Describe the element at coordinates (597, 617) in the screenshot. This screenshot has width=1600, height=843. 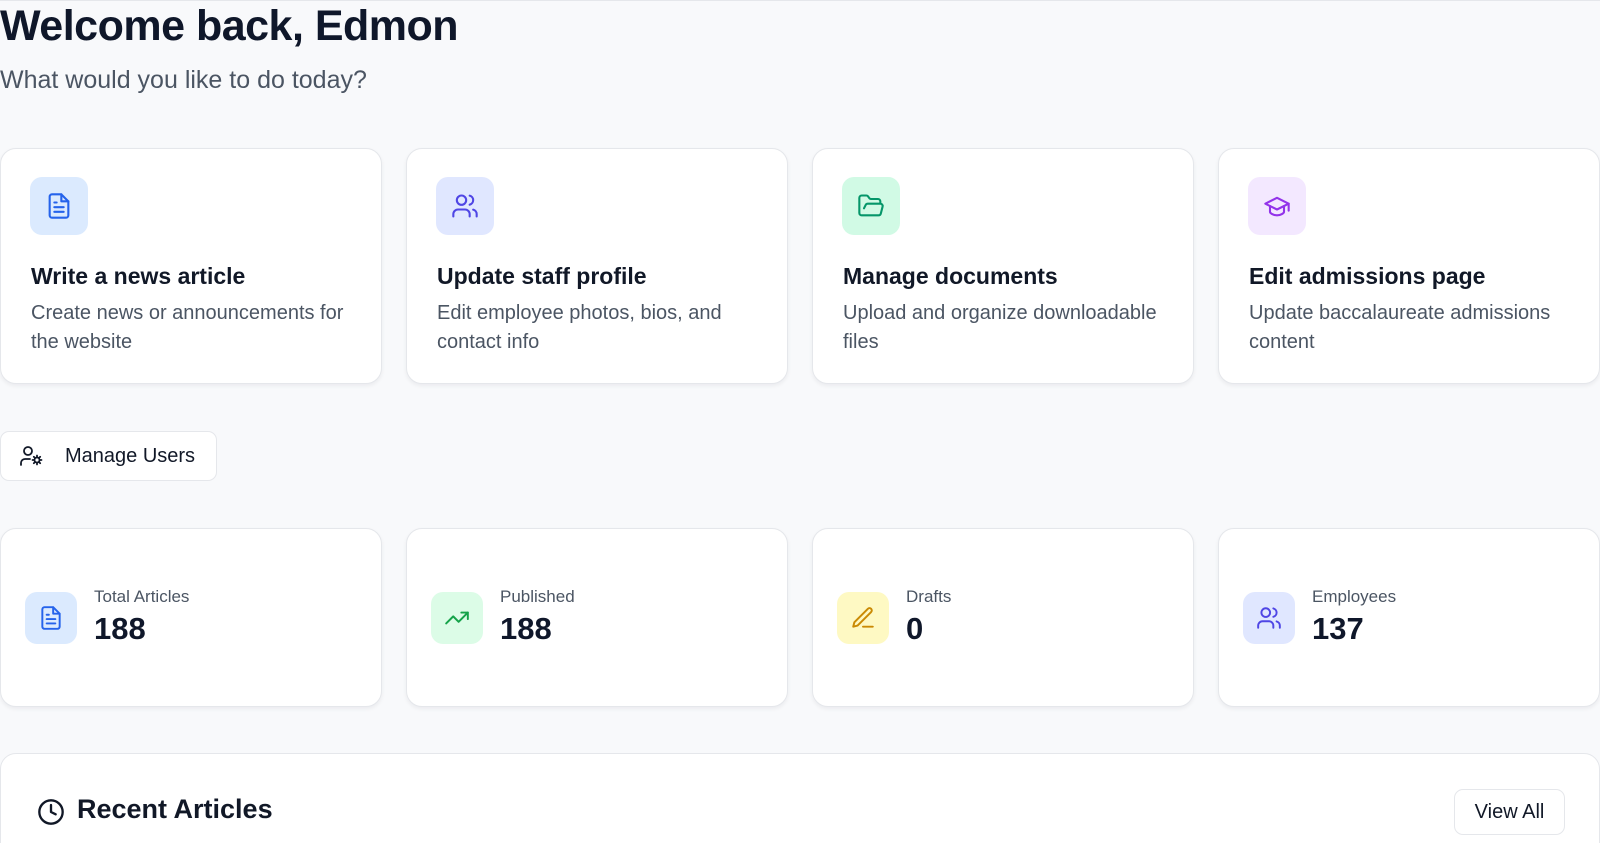
I see `stat-card-published: Published 188` at that location.